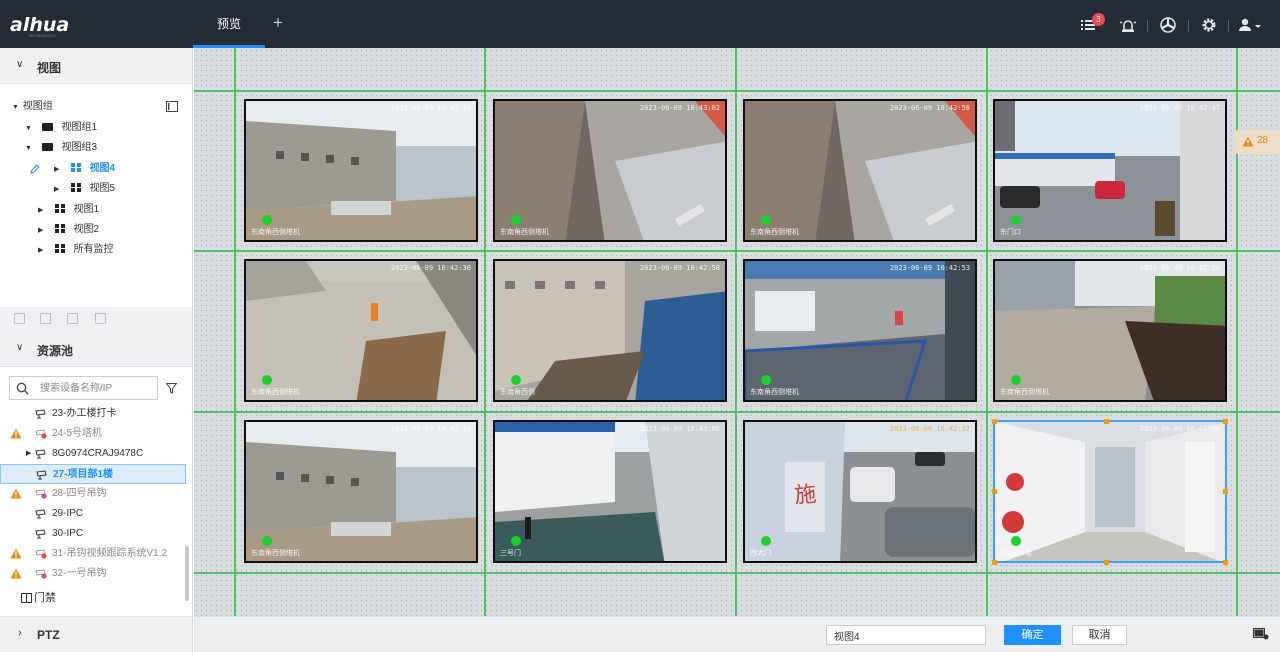  What do you see at coordinates (860, 330) in the screenshot?
I see `video-tile: 2023-06-09 10:42:53 东南角西侧塔机` at bounding box center [860, 330].